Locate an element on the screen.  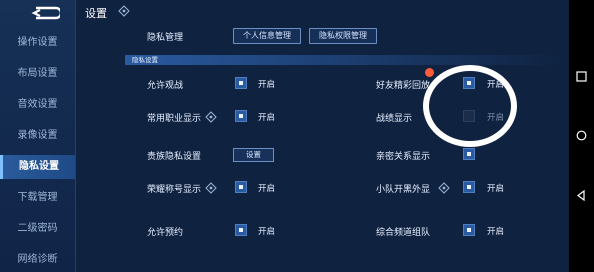
allow-reserve-checkbox is located at coordinates (241, 230).